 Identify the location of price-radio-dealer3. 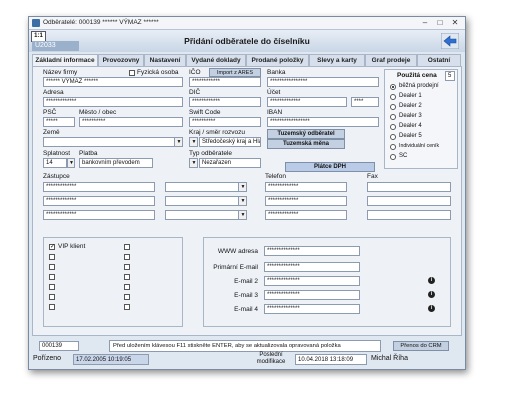
(393, 117).